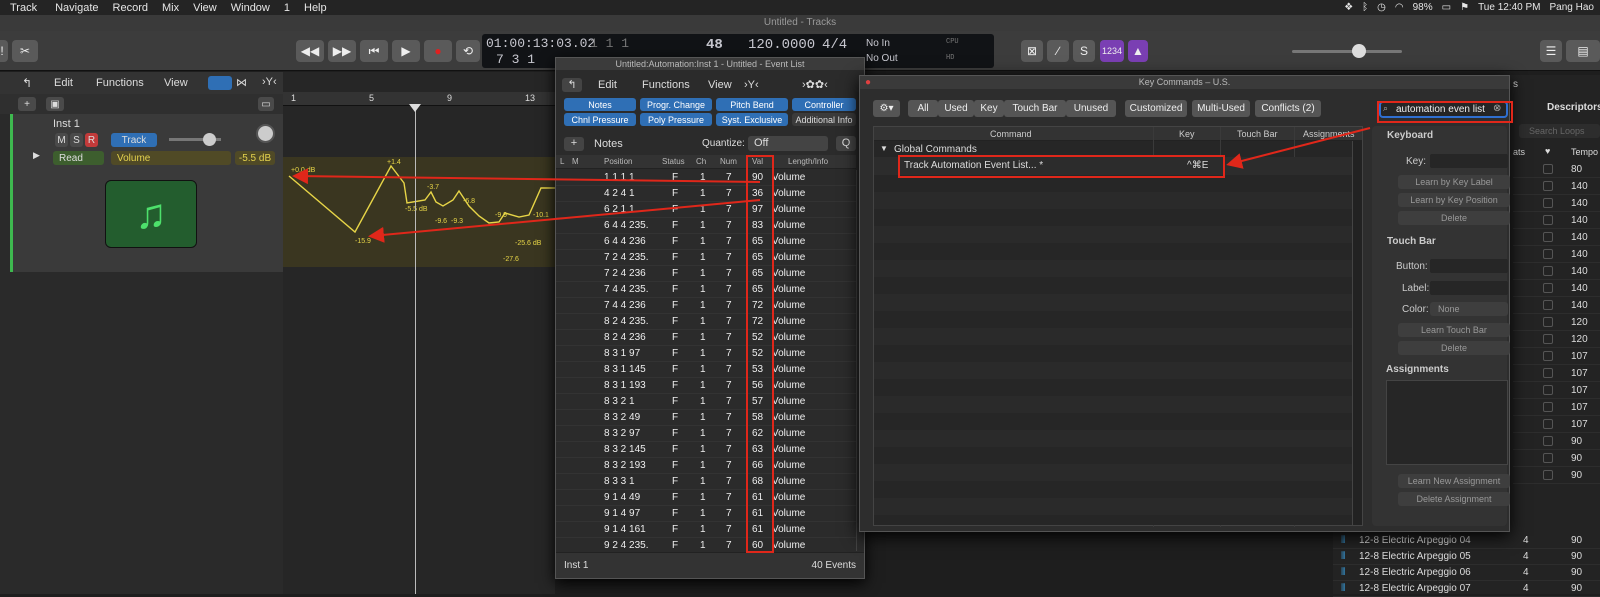 This screenshot has height=597, width=1600. I want to click on view-menu: View, so click(176, 83).